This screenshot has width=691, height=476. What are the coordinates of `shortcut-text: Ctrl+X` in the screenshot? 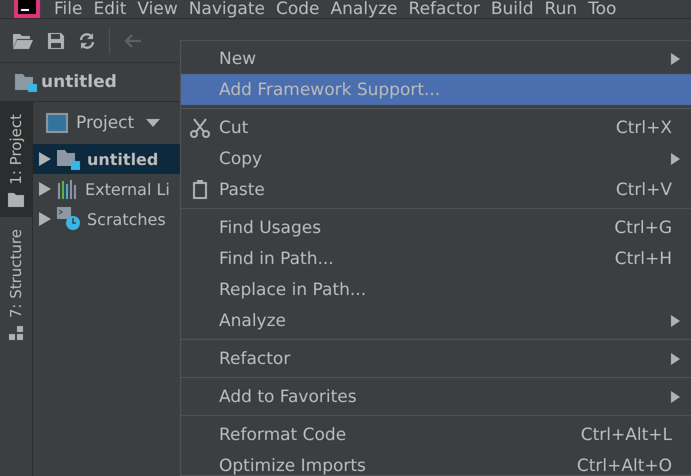 It's located at (644, 128).